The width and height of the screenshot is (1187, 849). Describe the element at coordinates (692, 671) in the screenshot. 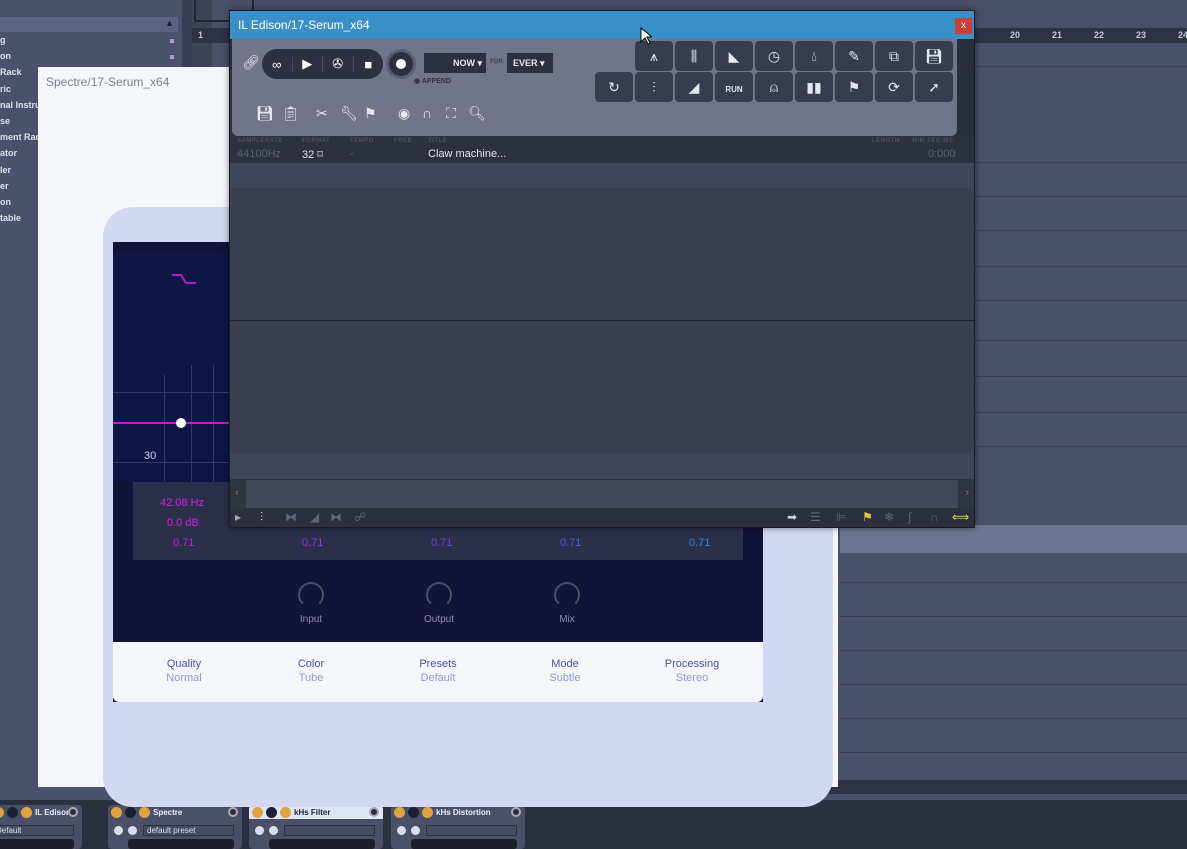

I see `option-processing: Processing Stereo` at that location.